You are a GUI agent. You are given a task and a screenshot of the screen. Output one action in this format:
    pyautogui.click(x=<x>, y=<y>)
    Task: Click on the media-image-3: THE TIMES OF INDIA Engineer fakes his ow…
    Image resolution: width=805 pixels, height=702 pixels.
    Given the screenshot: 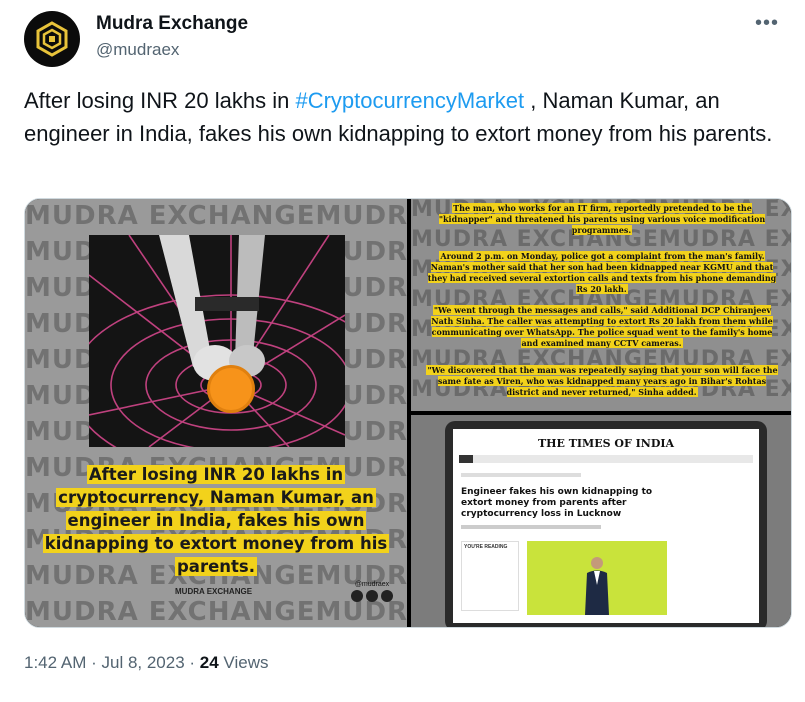 What is the action you would take?
    pyautogui.click(x=601, y=521)
    